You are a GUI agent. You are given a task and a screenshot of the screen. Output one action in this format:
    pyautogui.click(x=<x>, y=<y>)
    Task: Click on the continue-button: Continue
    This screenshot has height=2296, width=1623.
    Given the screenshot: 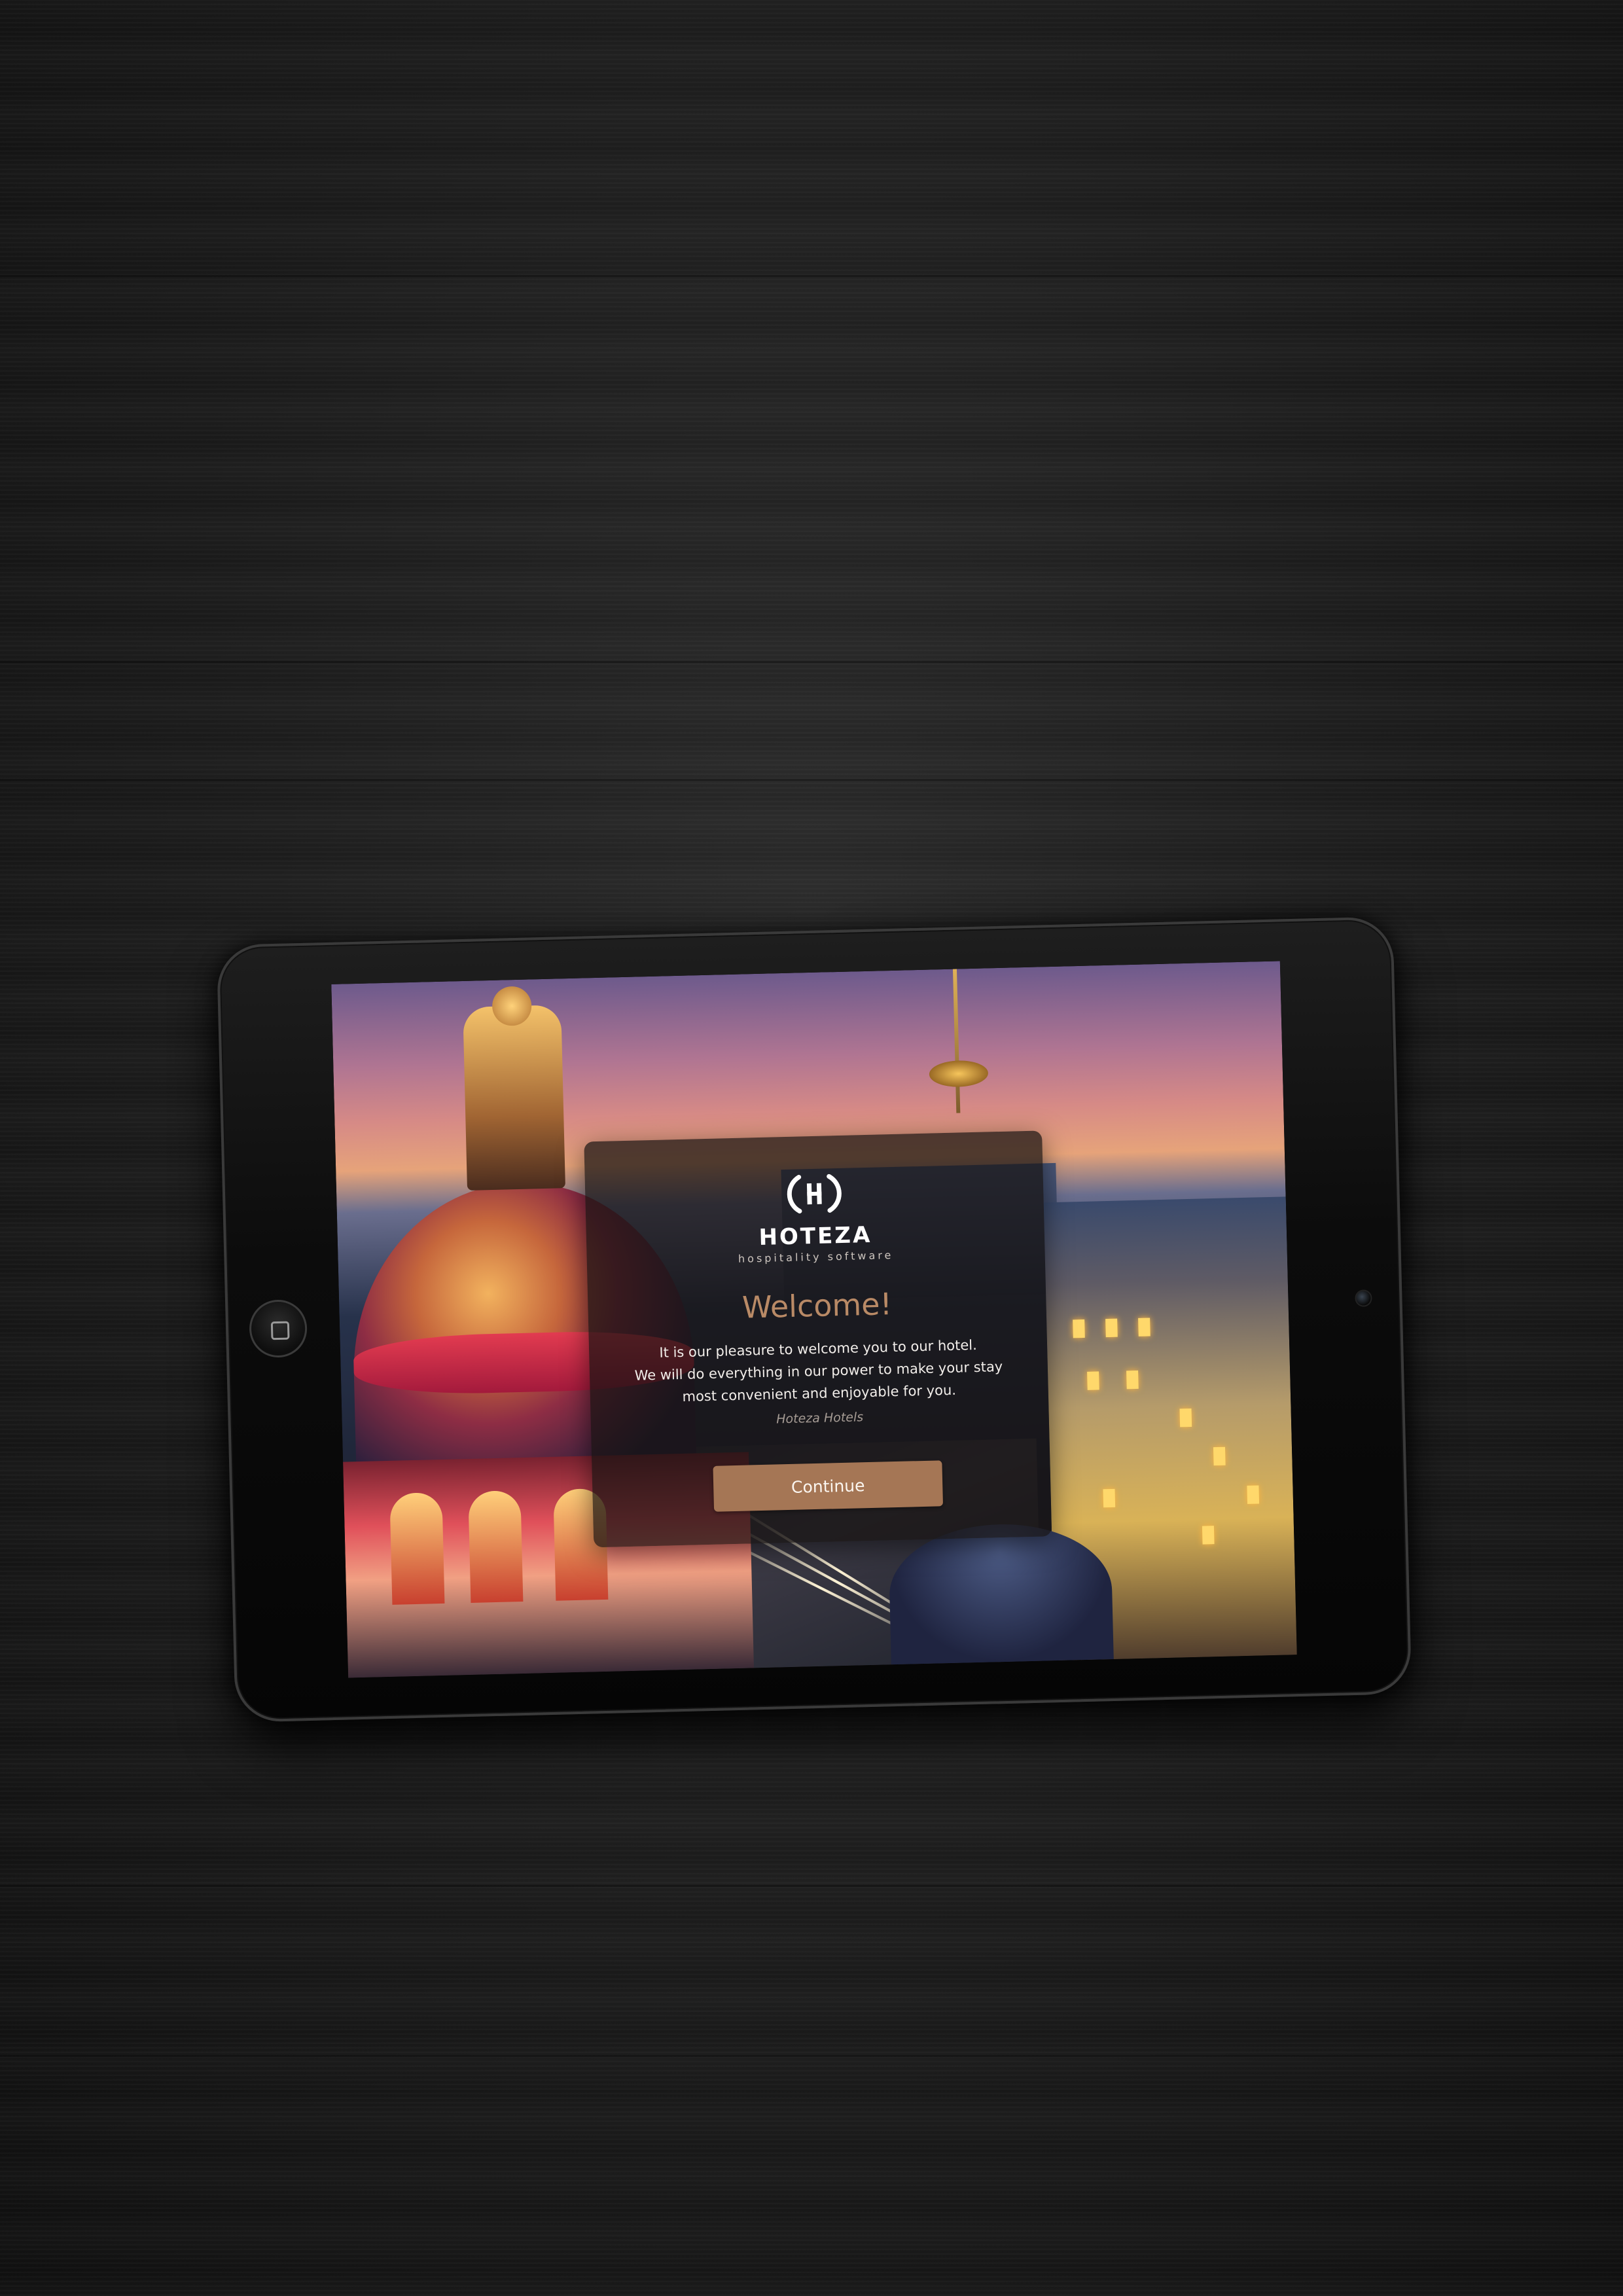 What is the action you would take?
    pyautogui.click(x=828, y=1486)
    